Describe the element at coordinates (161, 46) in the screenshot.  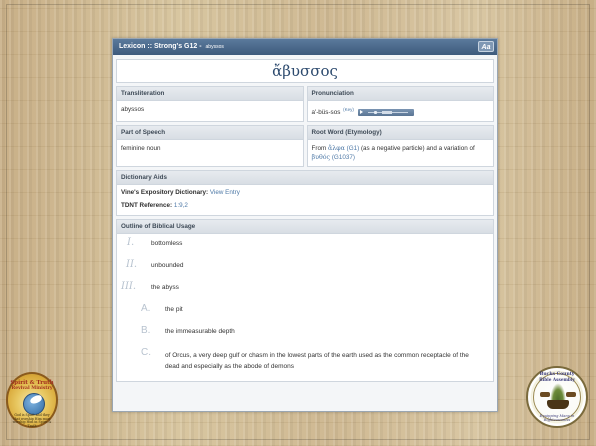
I see `lexicon-title: Lexicon :: Strong's G12 -` at that location.